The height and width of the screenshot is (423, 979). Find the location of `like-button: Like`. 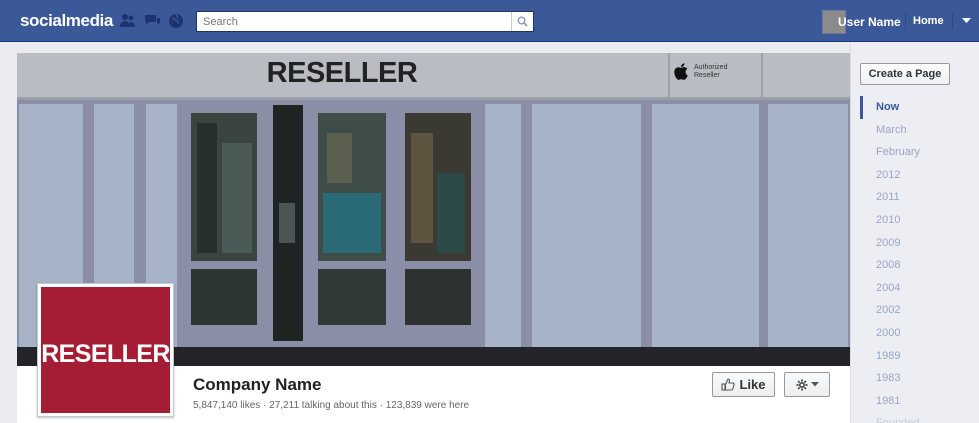

like-button: Like is located at coordinates (743, 384).